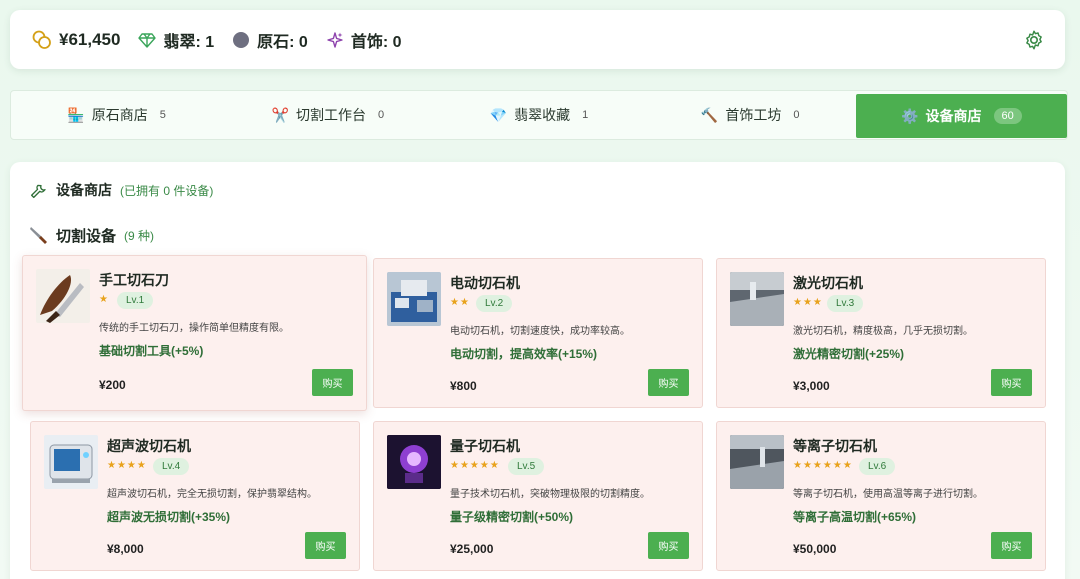 This screenshot has height=579, width=1080. Describe the element at coordinates (877, 466) in the screenshot. I see `level-badge: Lv.6` at that location.